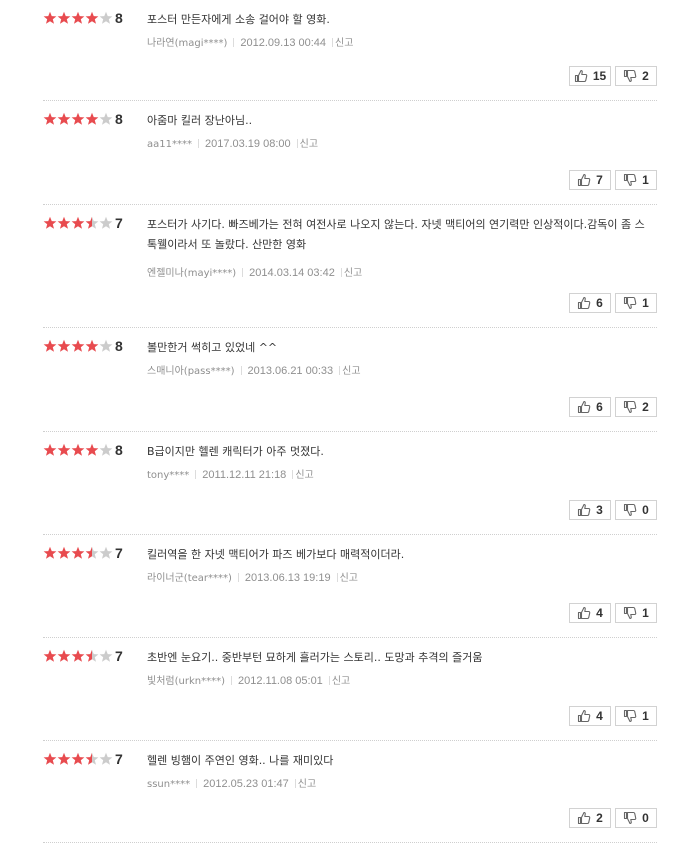 The image size is (700, 845). I want to click on reviewer-nickname: 나라연(magi****), so click(187, 43).